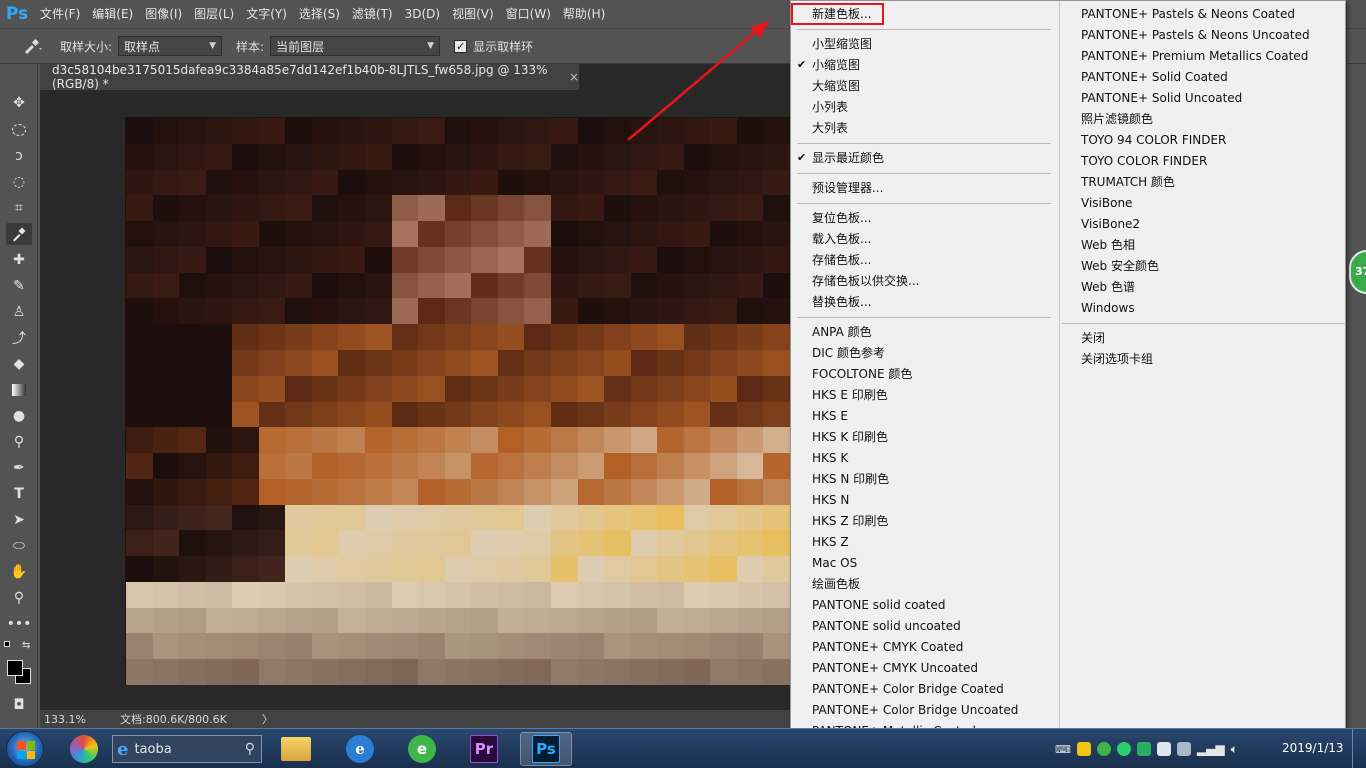  What do you see at coordinates (1128, 182) in the screenshot?
I see `menu-item: TRUMATCH 颜色` at bounding box center [1128, 182].